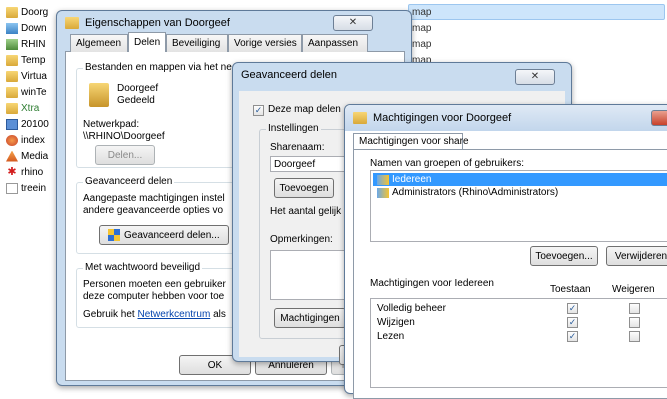 This screenshot has height=399, width=667. I want to click on media-icon, so click(12, 156).